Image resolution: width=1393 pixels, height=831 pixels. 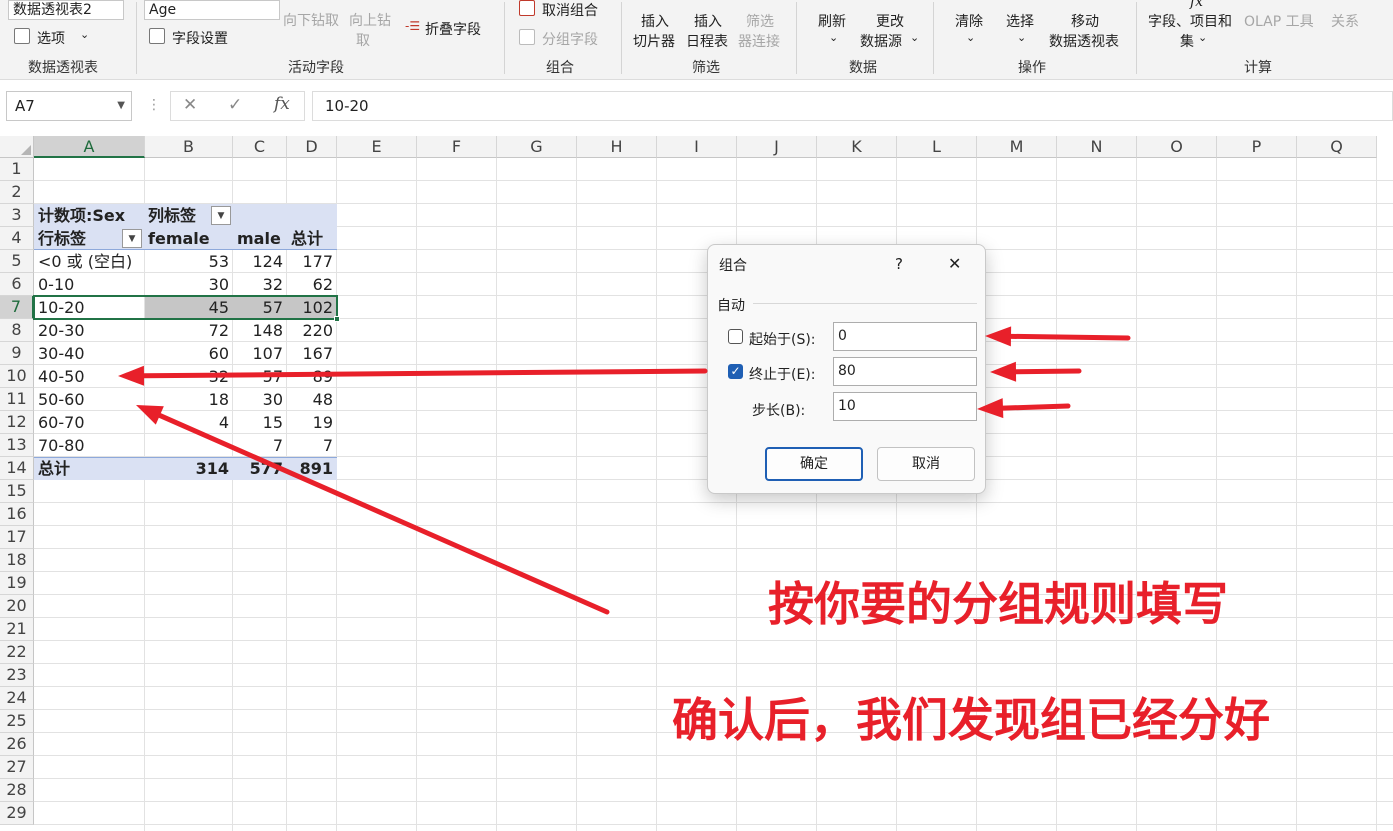 I want to click on arrow-to-end-input-head, so click(x=1003, y=371).